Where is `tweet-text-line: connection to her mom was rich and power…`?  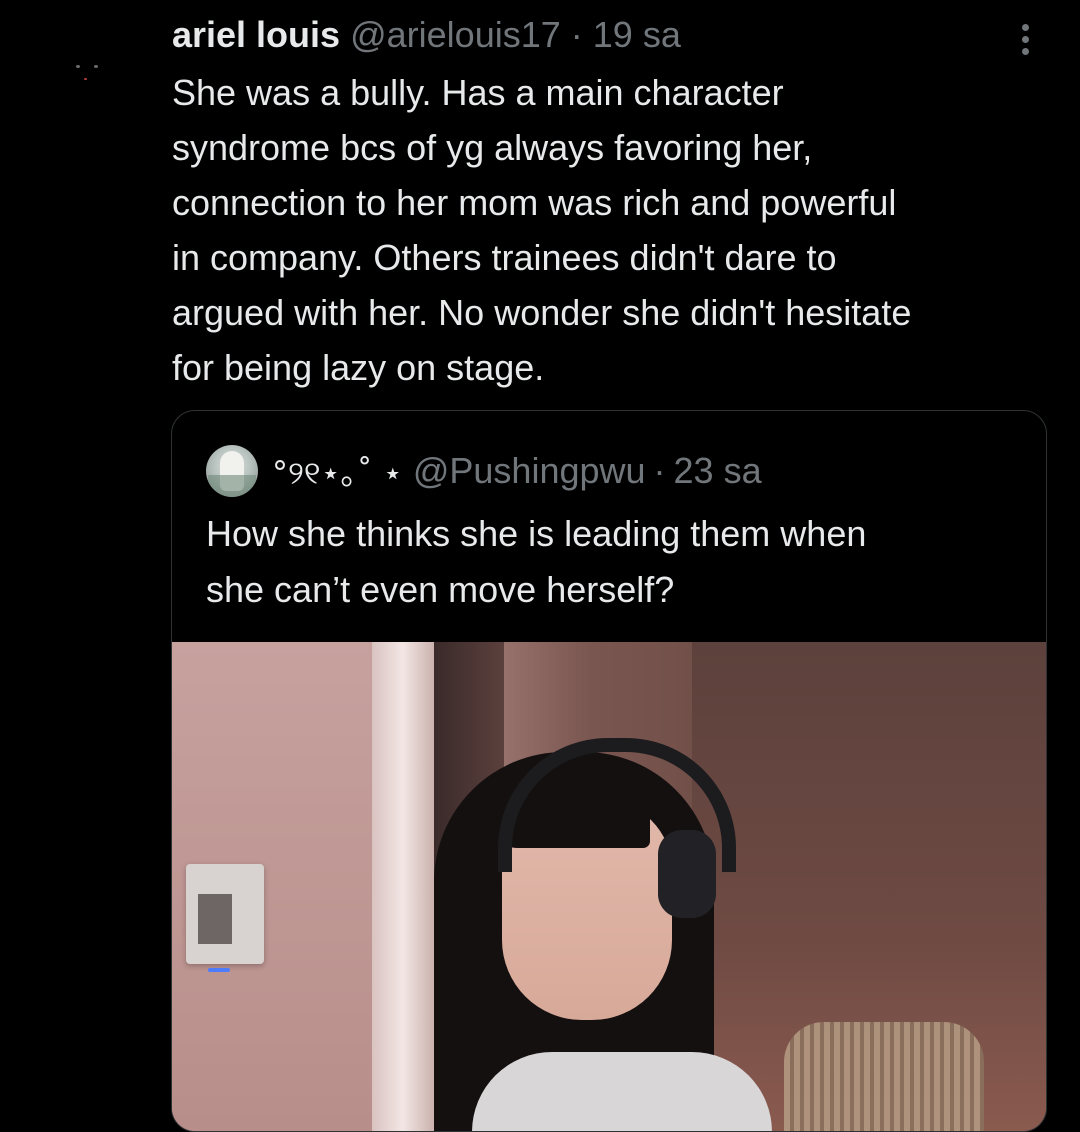
tweet-text-line: connection to her mom was rich and power… is located at coordinates (534, 202).